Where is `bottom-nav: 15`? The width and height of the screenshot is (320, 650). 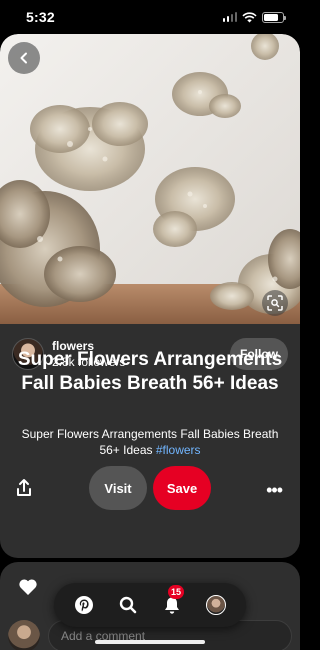 bottom-nav: 15 is located at coordinates (150, 605).